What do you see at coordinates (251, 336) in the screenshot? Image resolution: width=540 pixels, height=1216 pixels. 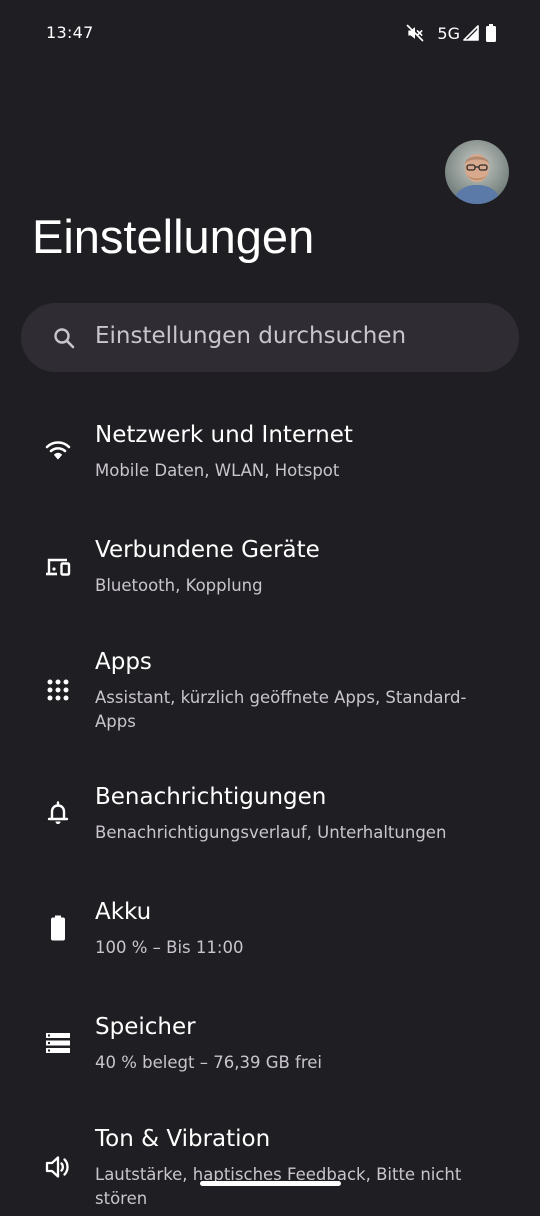 I see `search-placeholder: Einstellungen durchsuchen` at bounding box center [251, 336].